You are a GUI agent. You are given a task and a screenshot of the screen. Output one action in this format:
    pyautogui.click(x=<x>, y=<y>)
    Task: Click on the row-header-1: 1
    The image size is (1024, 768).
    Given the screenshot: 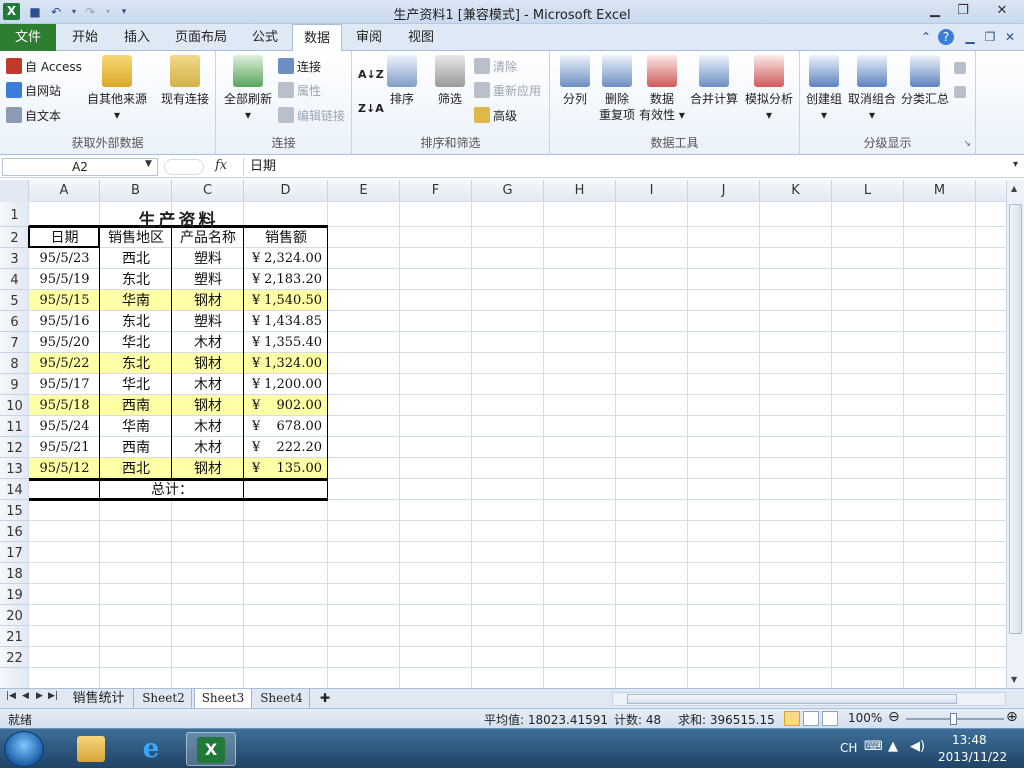 What is the action you would take?
    pyautogui.click(x=14, y=214)
    